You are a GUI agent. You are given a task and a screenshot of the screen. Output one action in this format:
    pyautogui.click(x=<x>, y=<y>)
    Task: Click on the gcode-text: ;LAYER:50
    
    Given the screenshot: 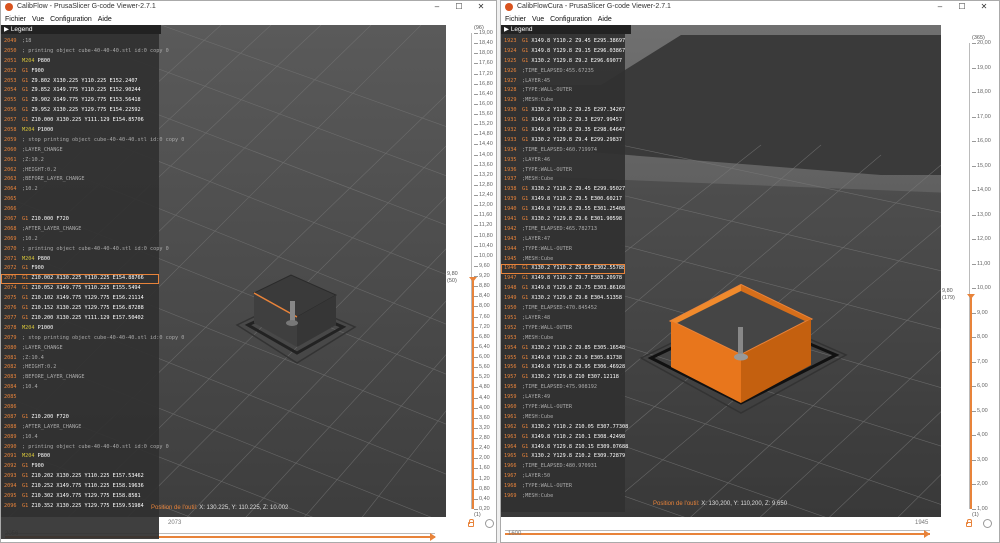 What is the action you would take?
    pyautogui.click(x=536, y=476)
    